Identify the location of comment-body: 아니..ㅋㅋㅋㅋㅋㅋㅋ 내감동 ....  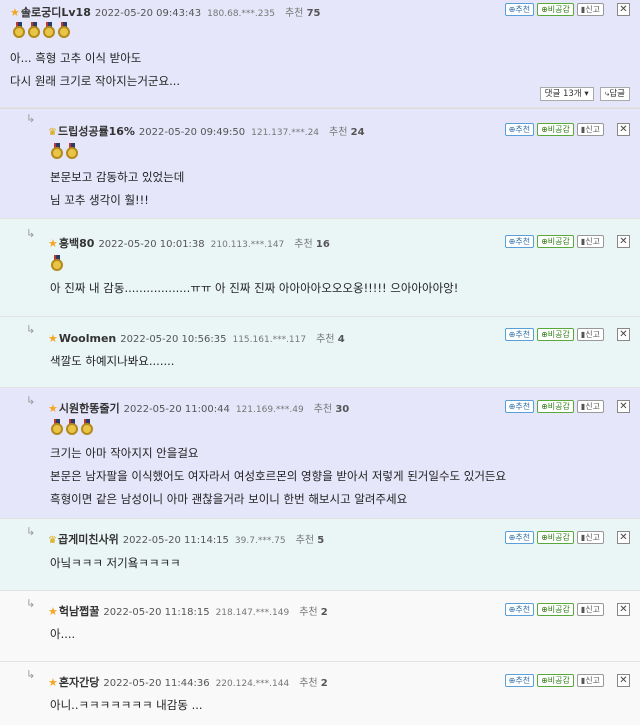
(126, 705).